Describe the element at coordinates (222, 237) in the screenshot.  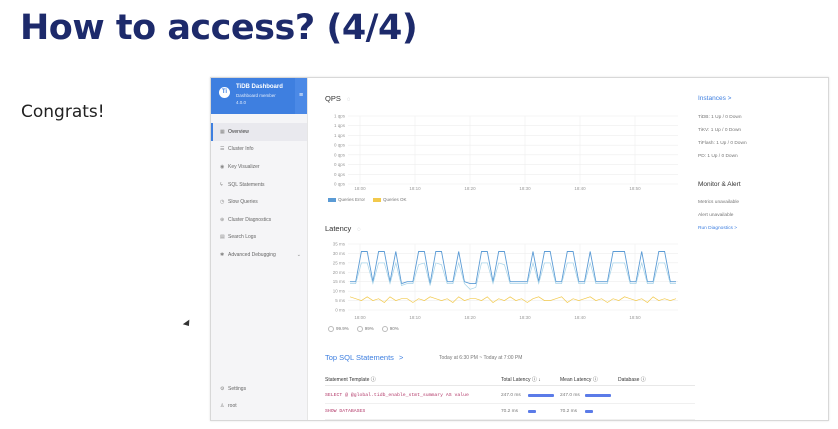
I see `file-icon: ▤` at that location.